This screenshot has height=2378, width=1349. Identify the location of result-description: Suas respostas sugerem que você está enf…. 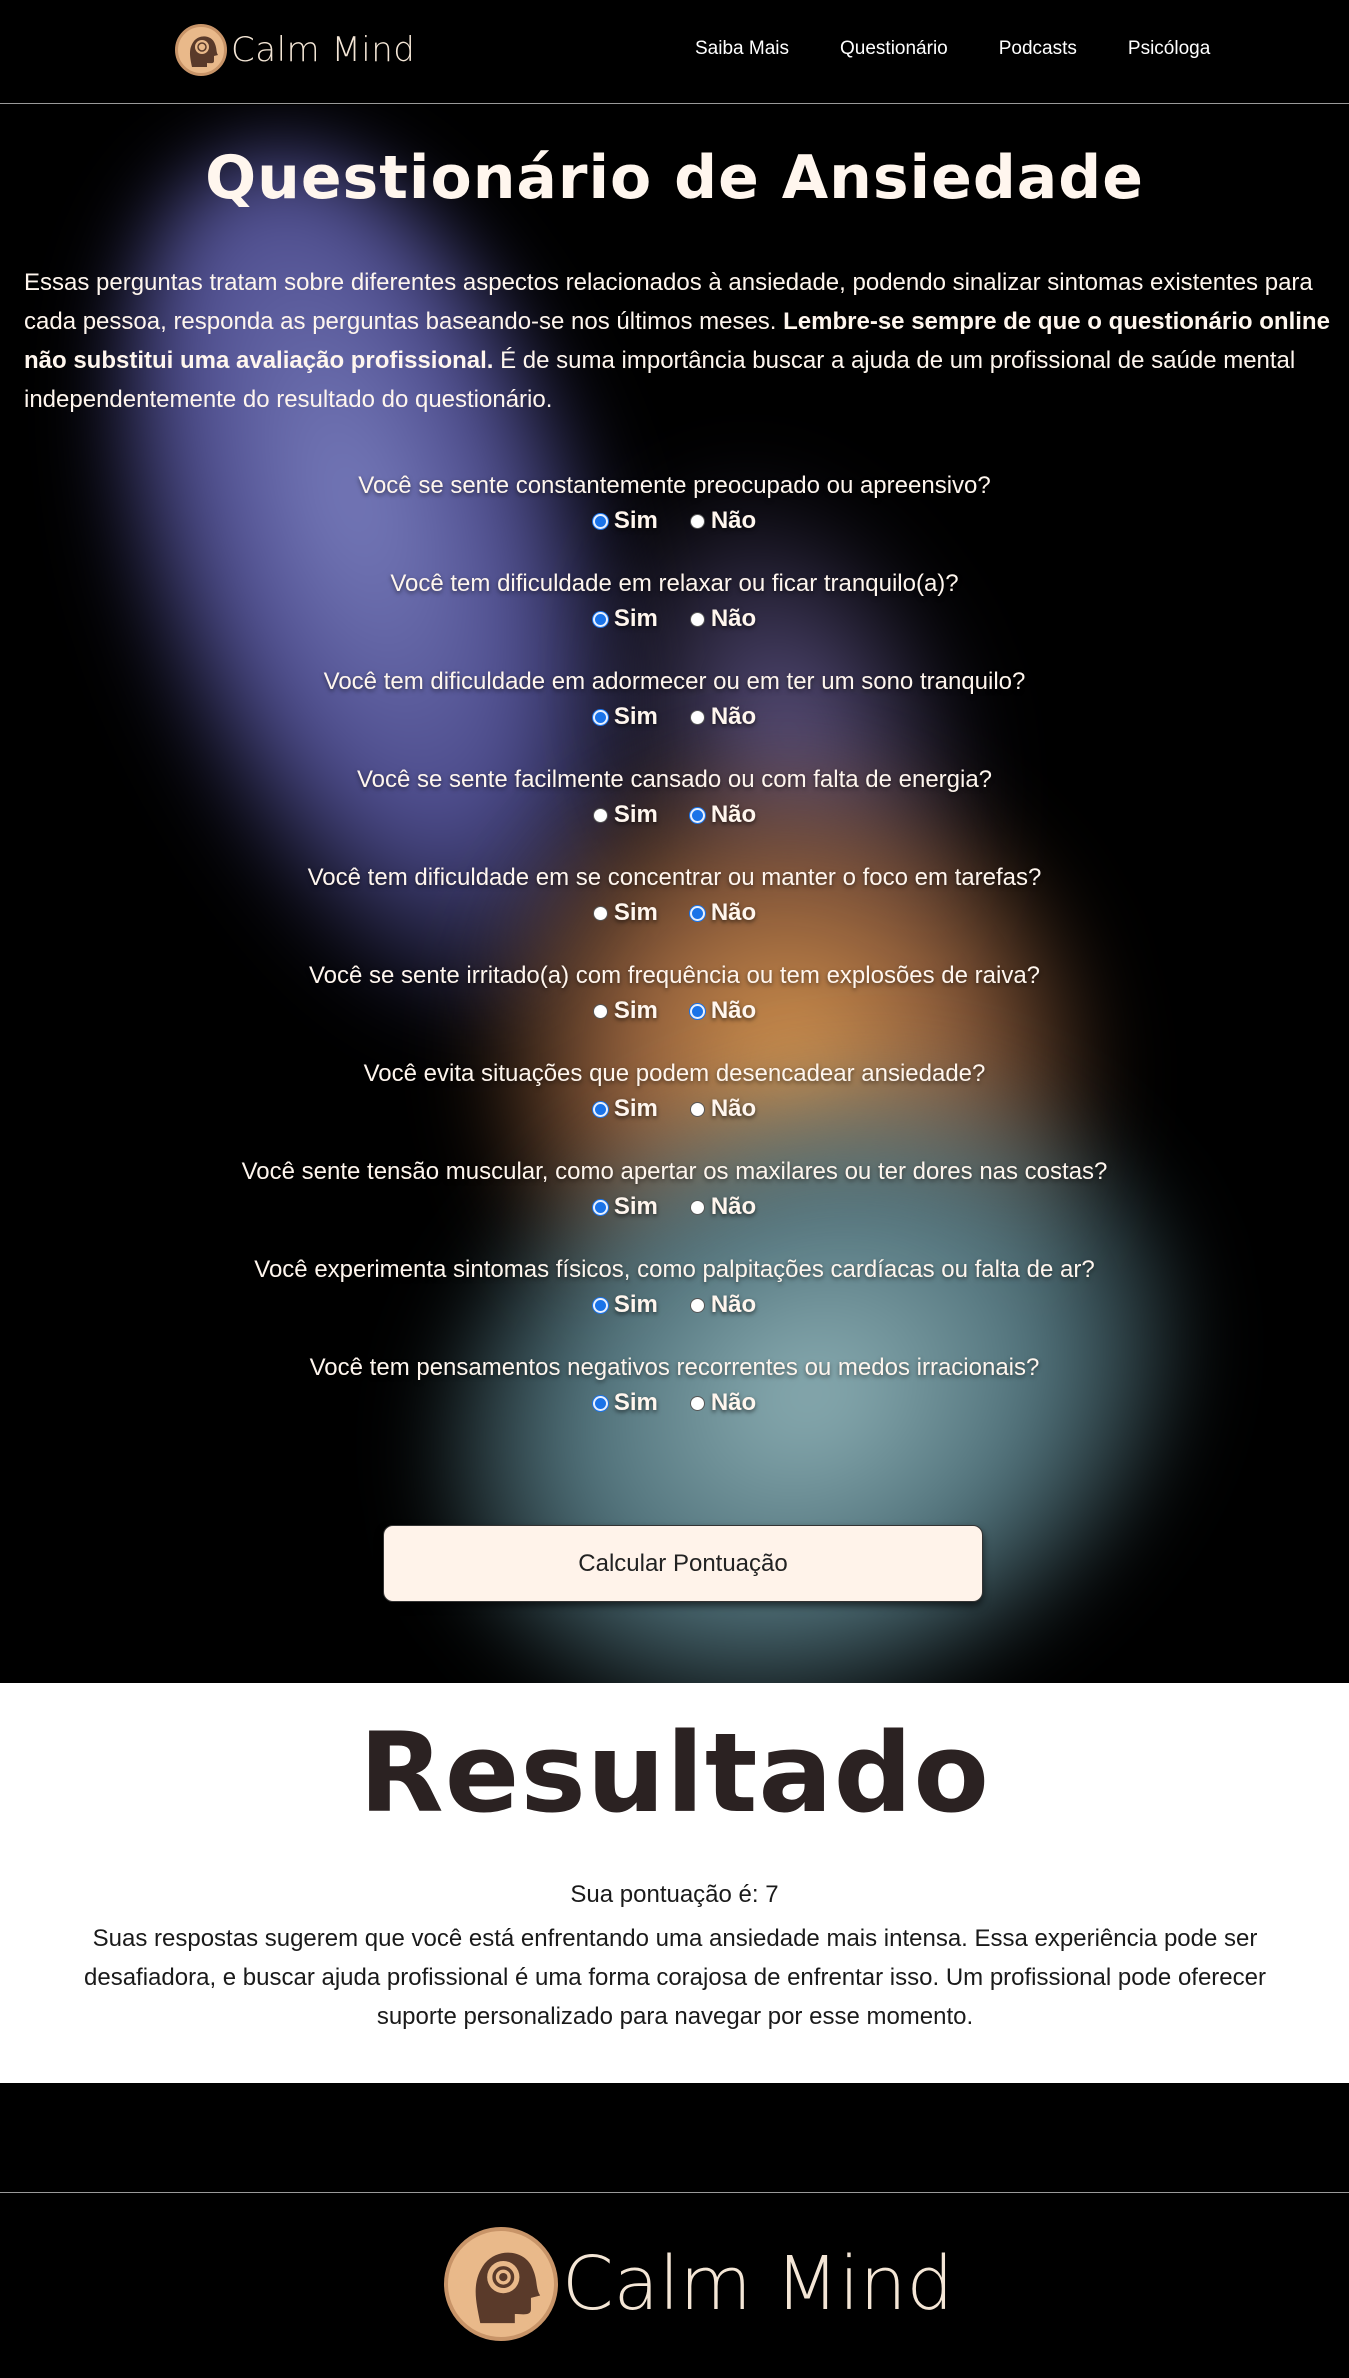
(675, 1977).